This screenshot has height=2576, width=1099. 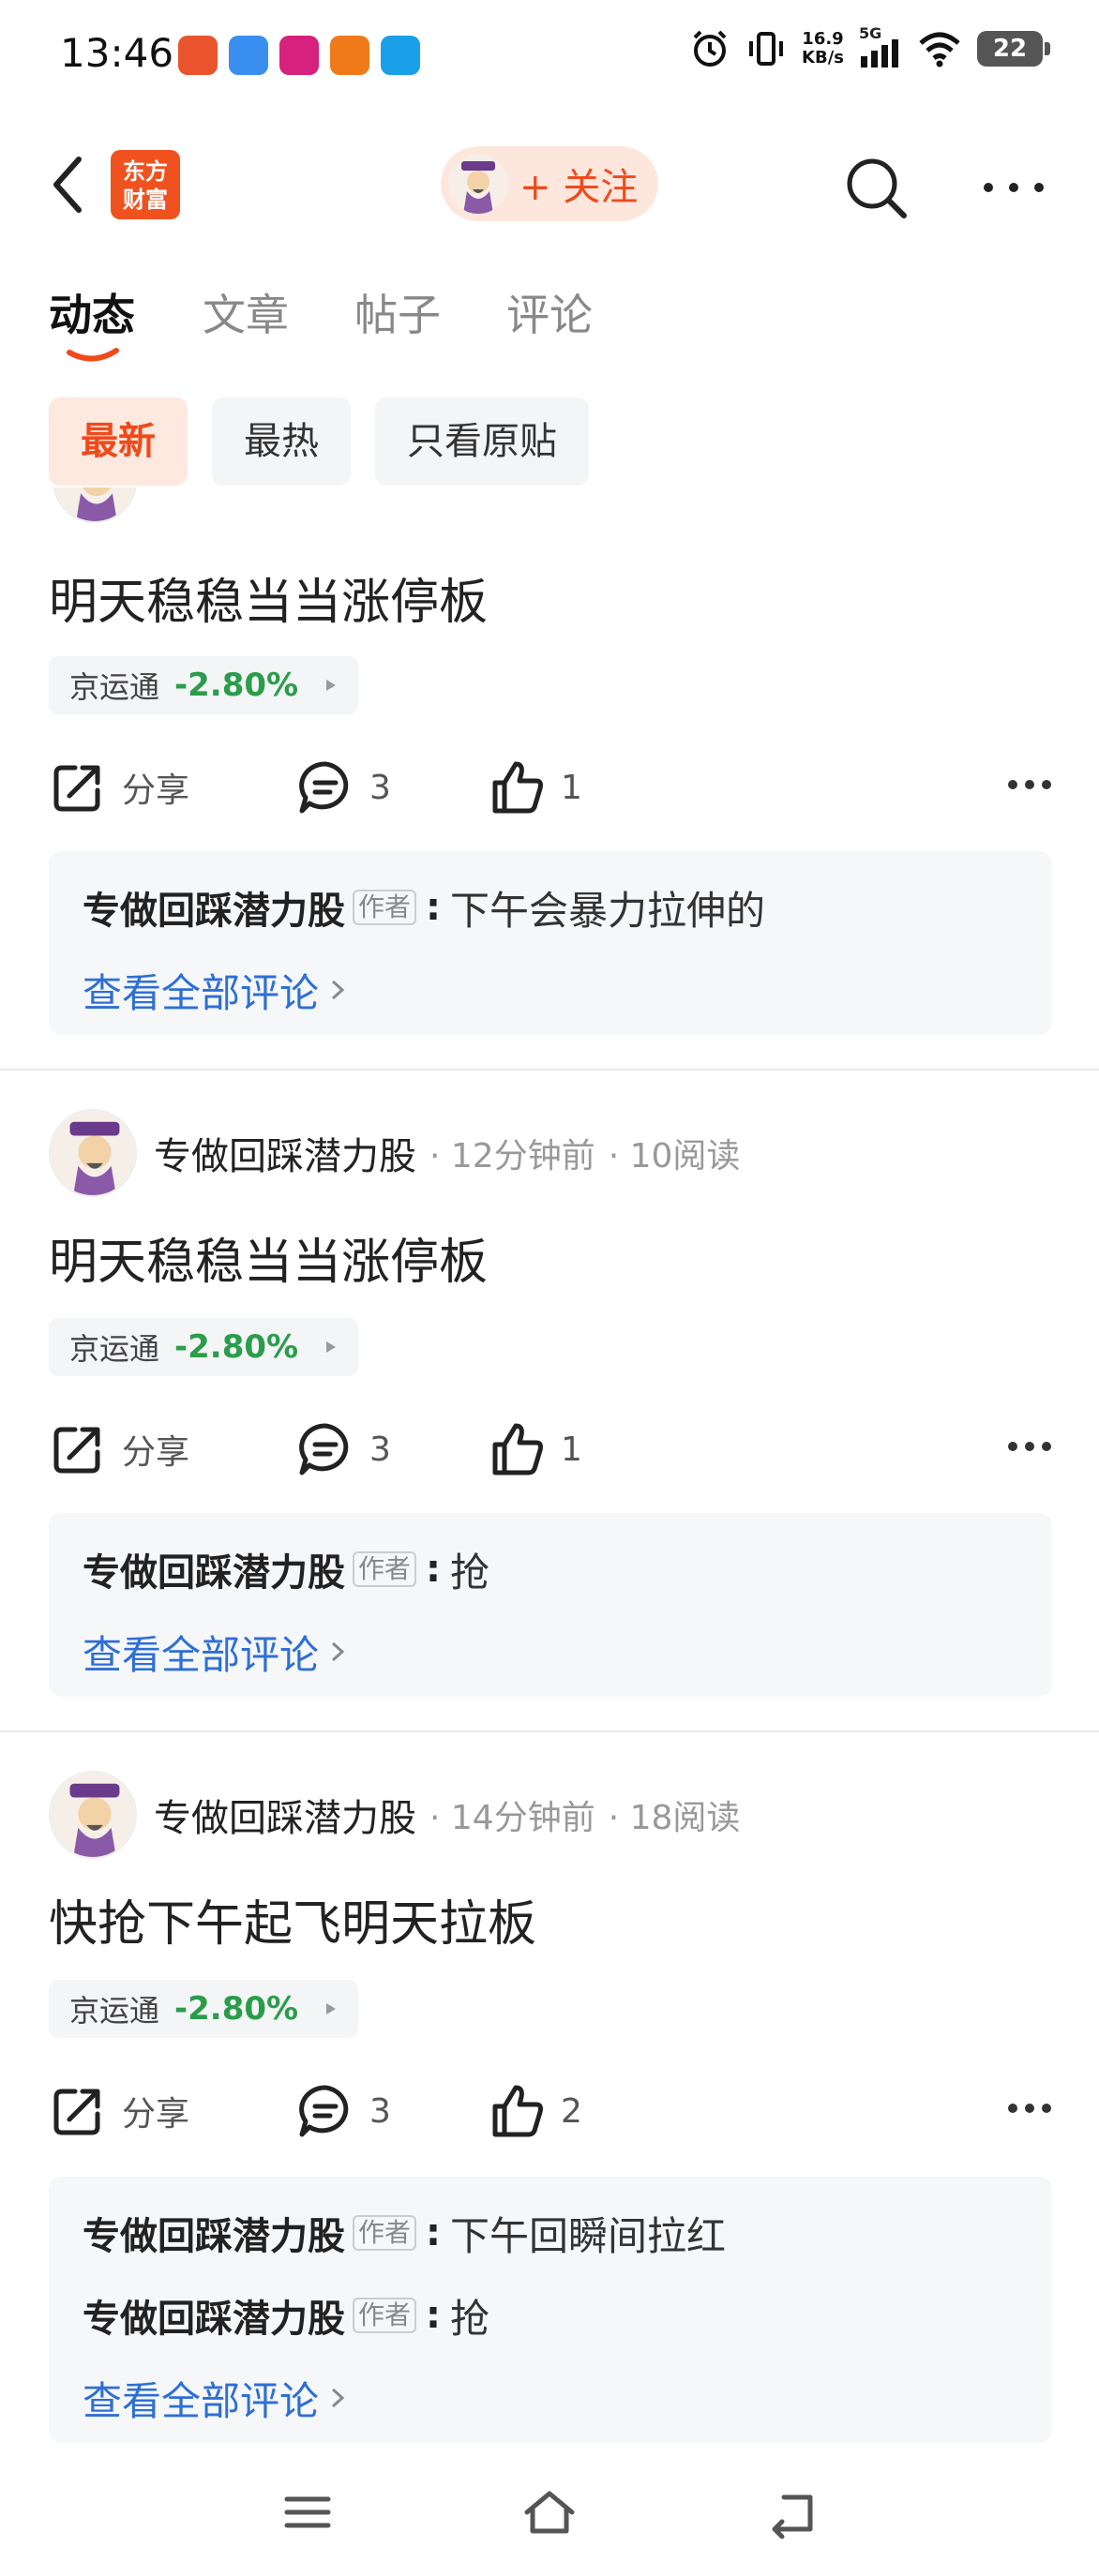 I want to click on battery-indicator: 22, so click(x=1013, y=49).